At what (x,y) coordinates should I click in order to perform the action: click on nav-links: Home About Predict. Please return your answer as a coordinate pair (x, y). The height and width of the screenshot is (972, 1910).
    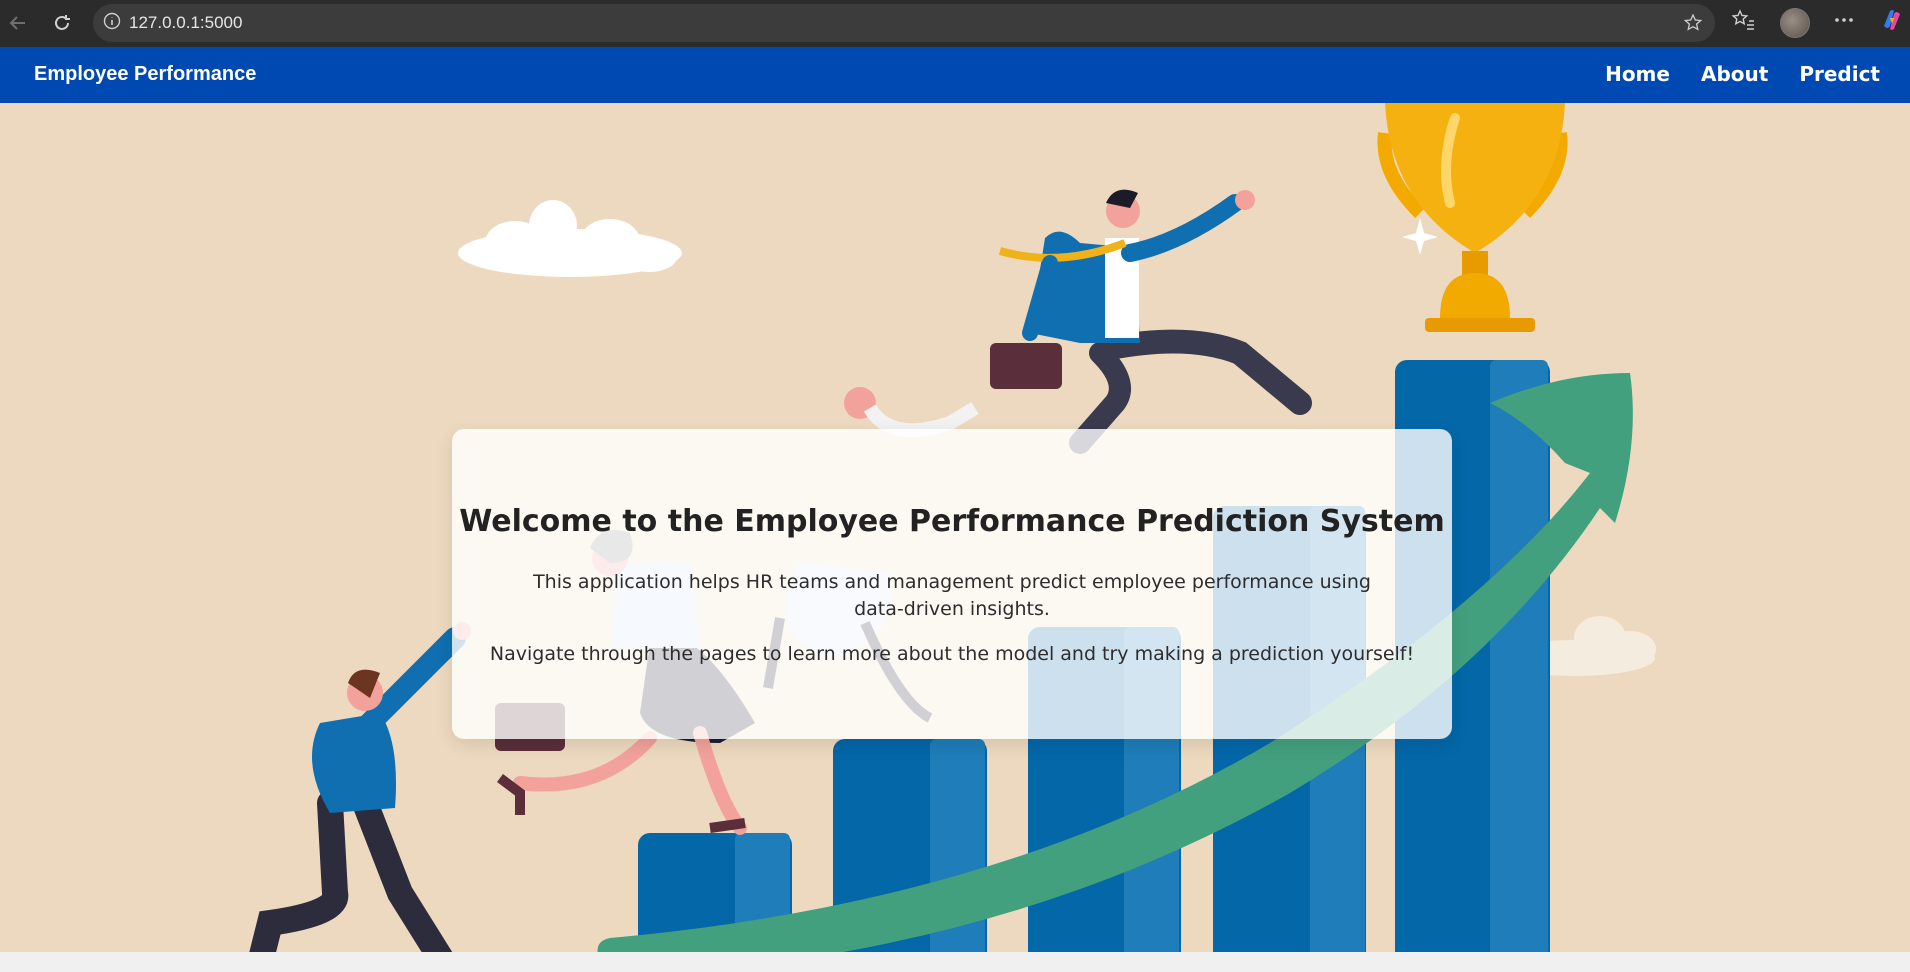
    Looking at the image, I should click on (1742, 74).